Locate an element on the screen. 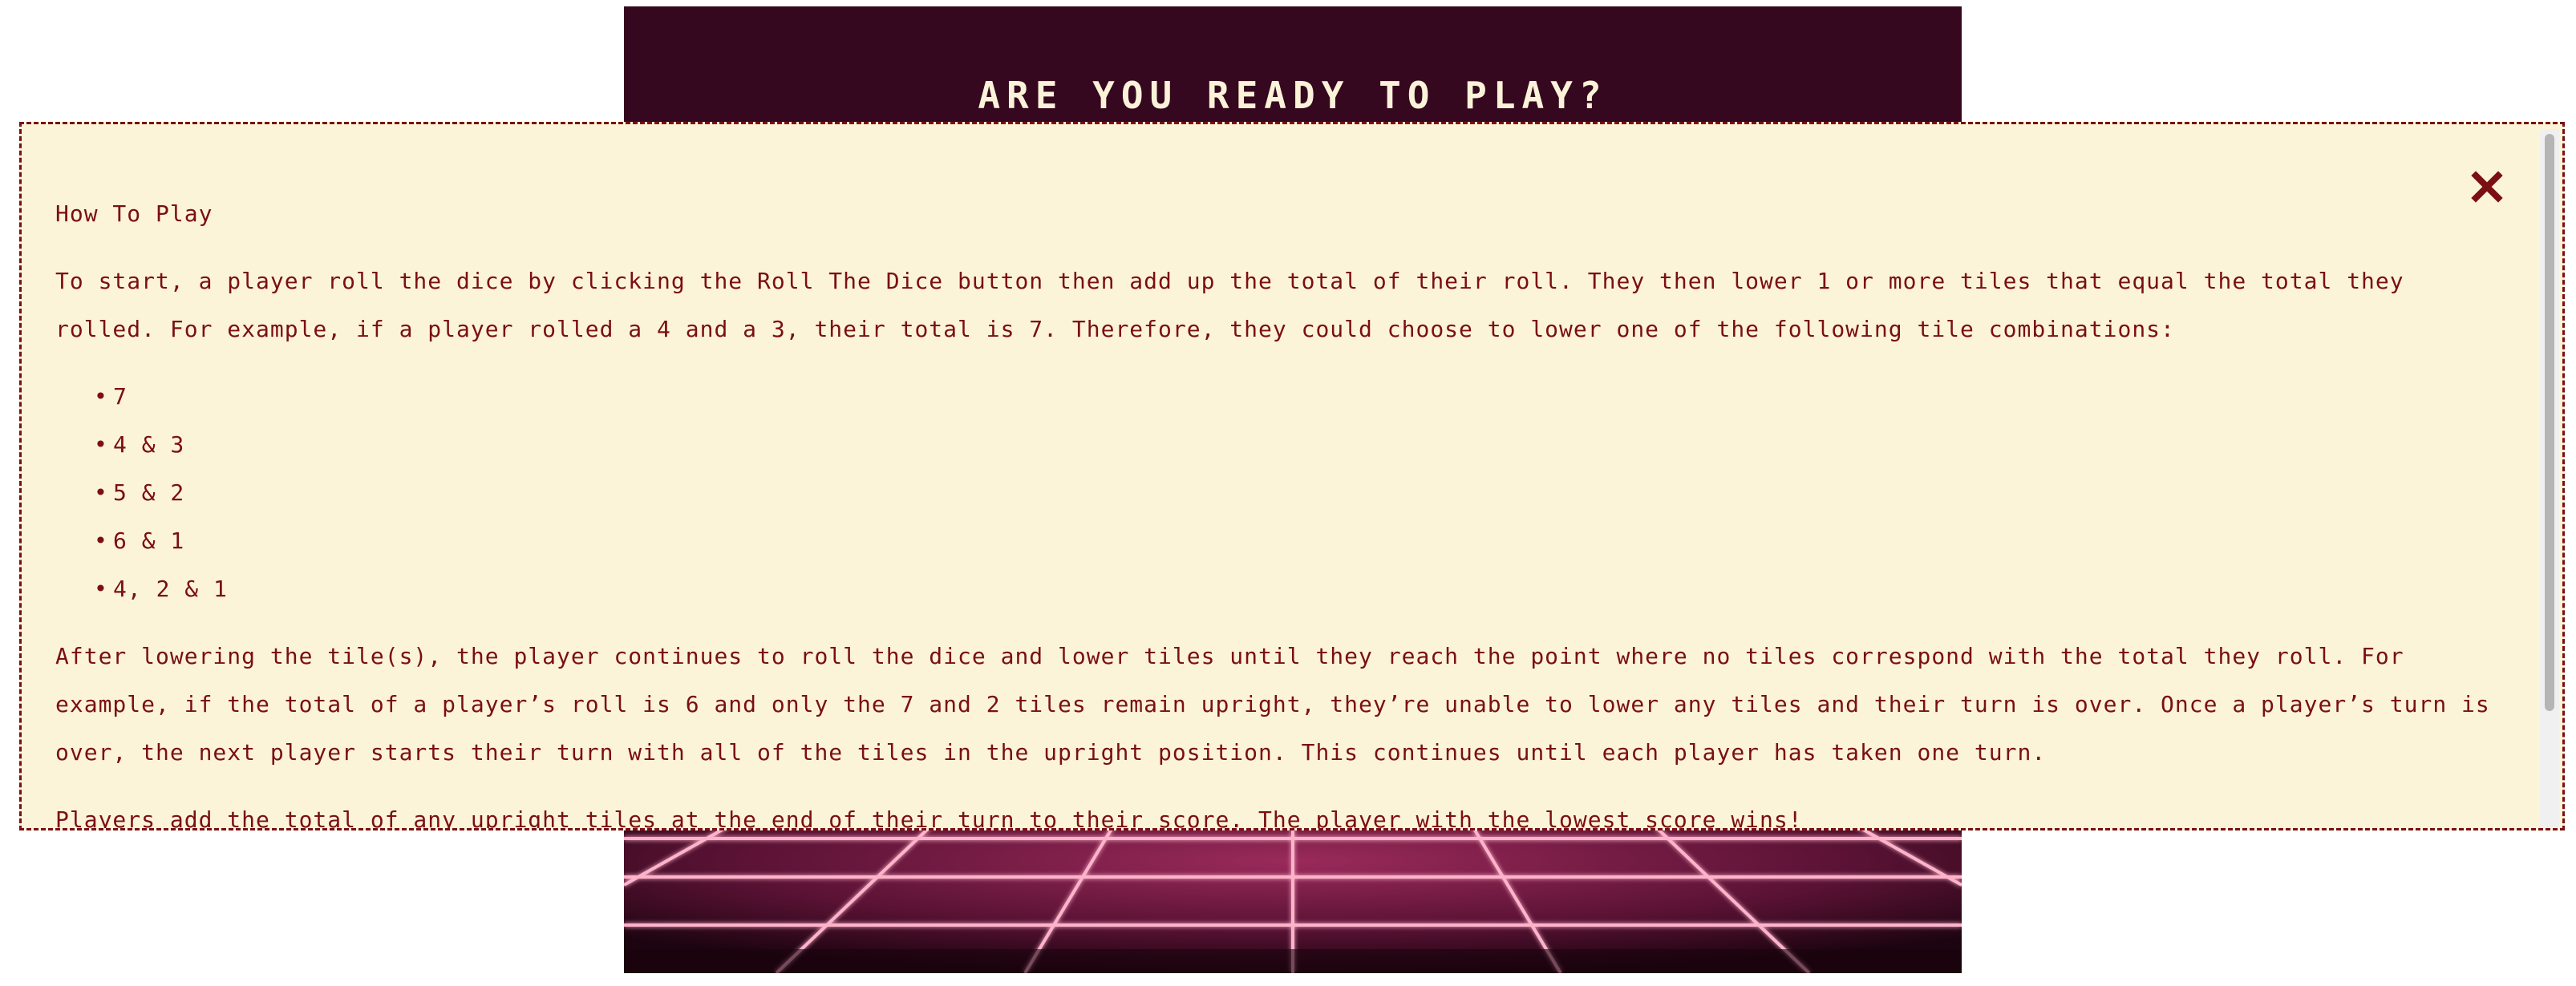 The image size is (2576, 986). scrollbar-thumb is located at coordinates (2549, 422).